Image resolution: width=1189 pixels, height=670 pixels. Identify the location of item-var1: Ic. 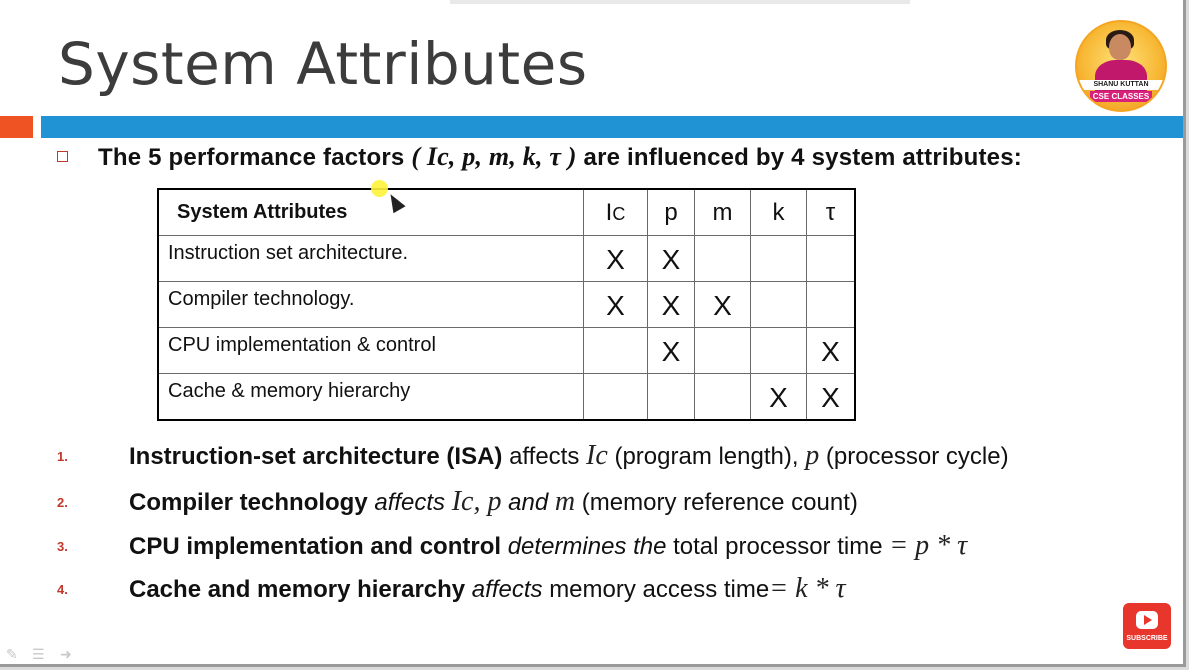
(597, 455).